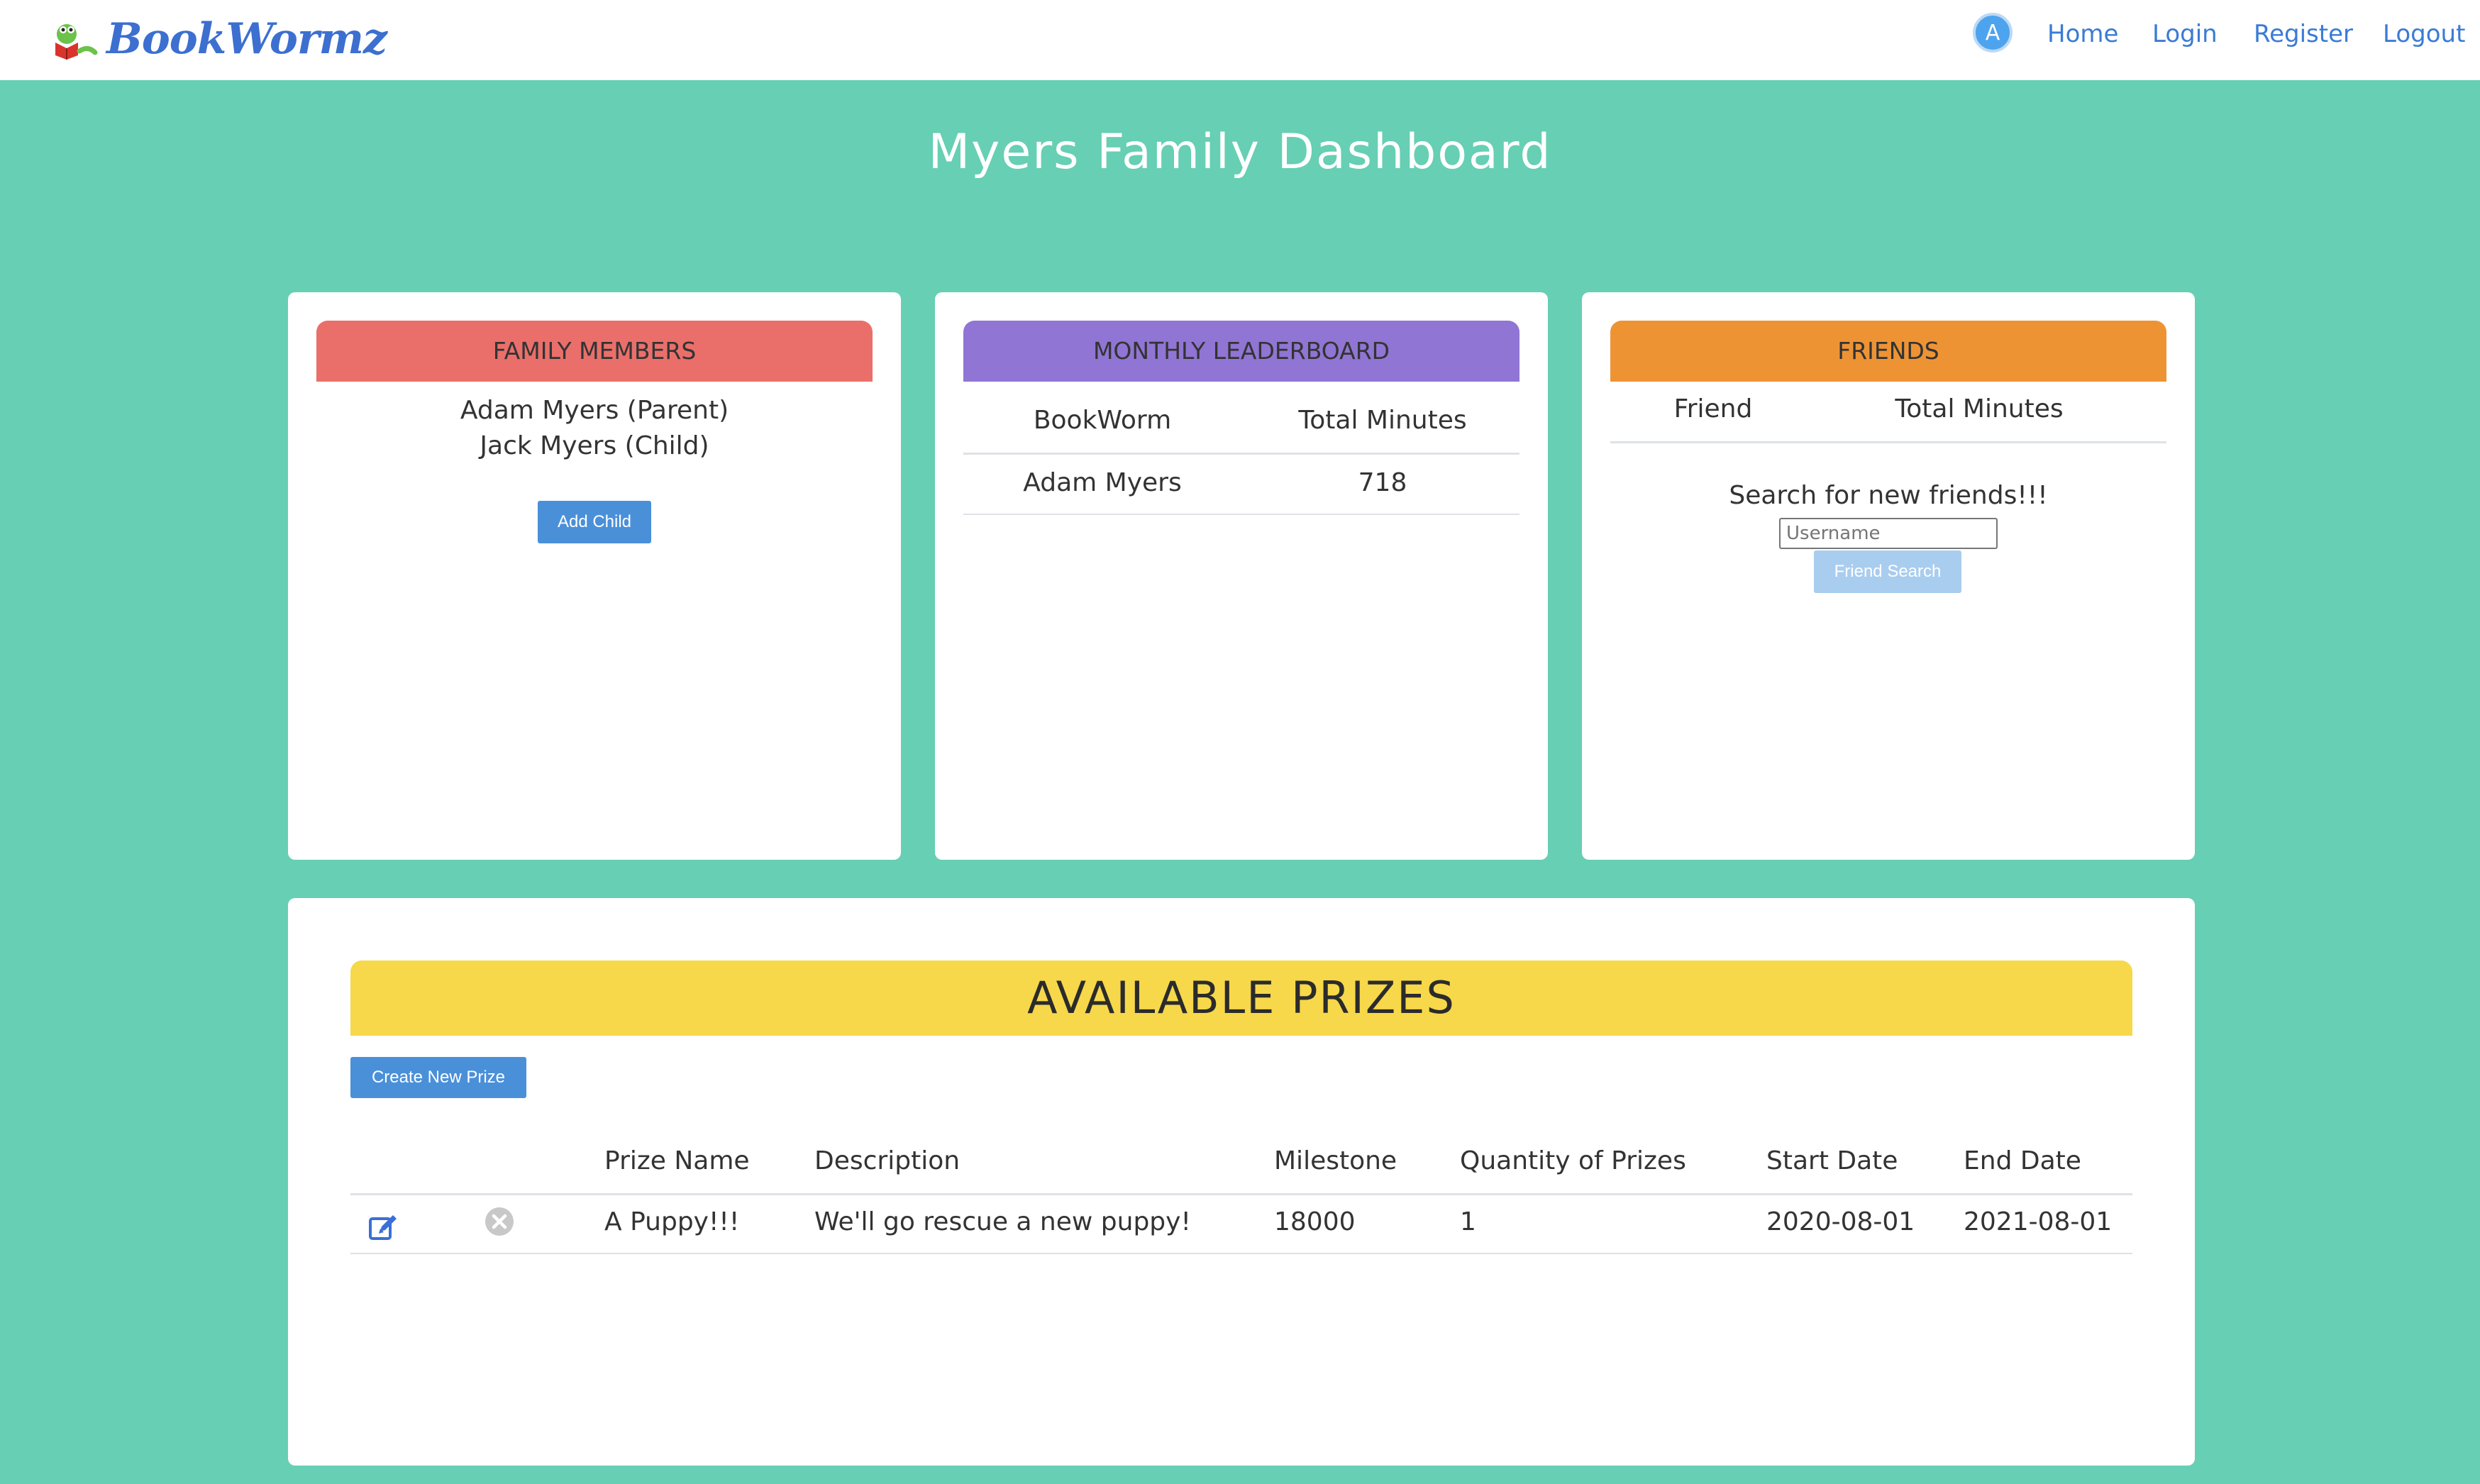 The image size is (2480, 1484). What do you see at coordinates (677, 1160) in the screenshot?
I see `prizes-col-name: Prize Name` at bounding box center [677, 1160].